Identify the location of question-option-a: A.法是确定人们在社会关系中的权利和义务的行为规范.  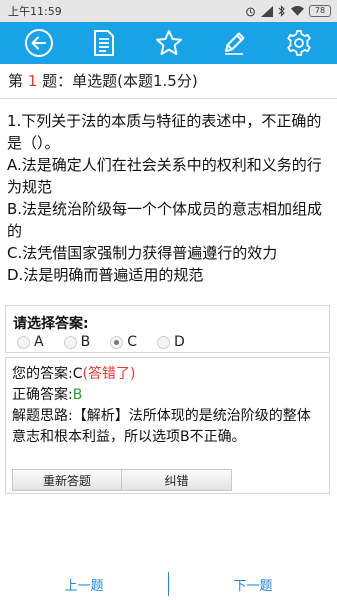
(164, 176).